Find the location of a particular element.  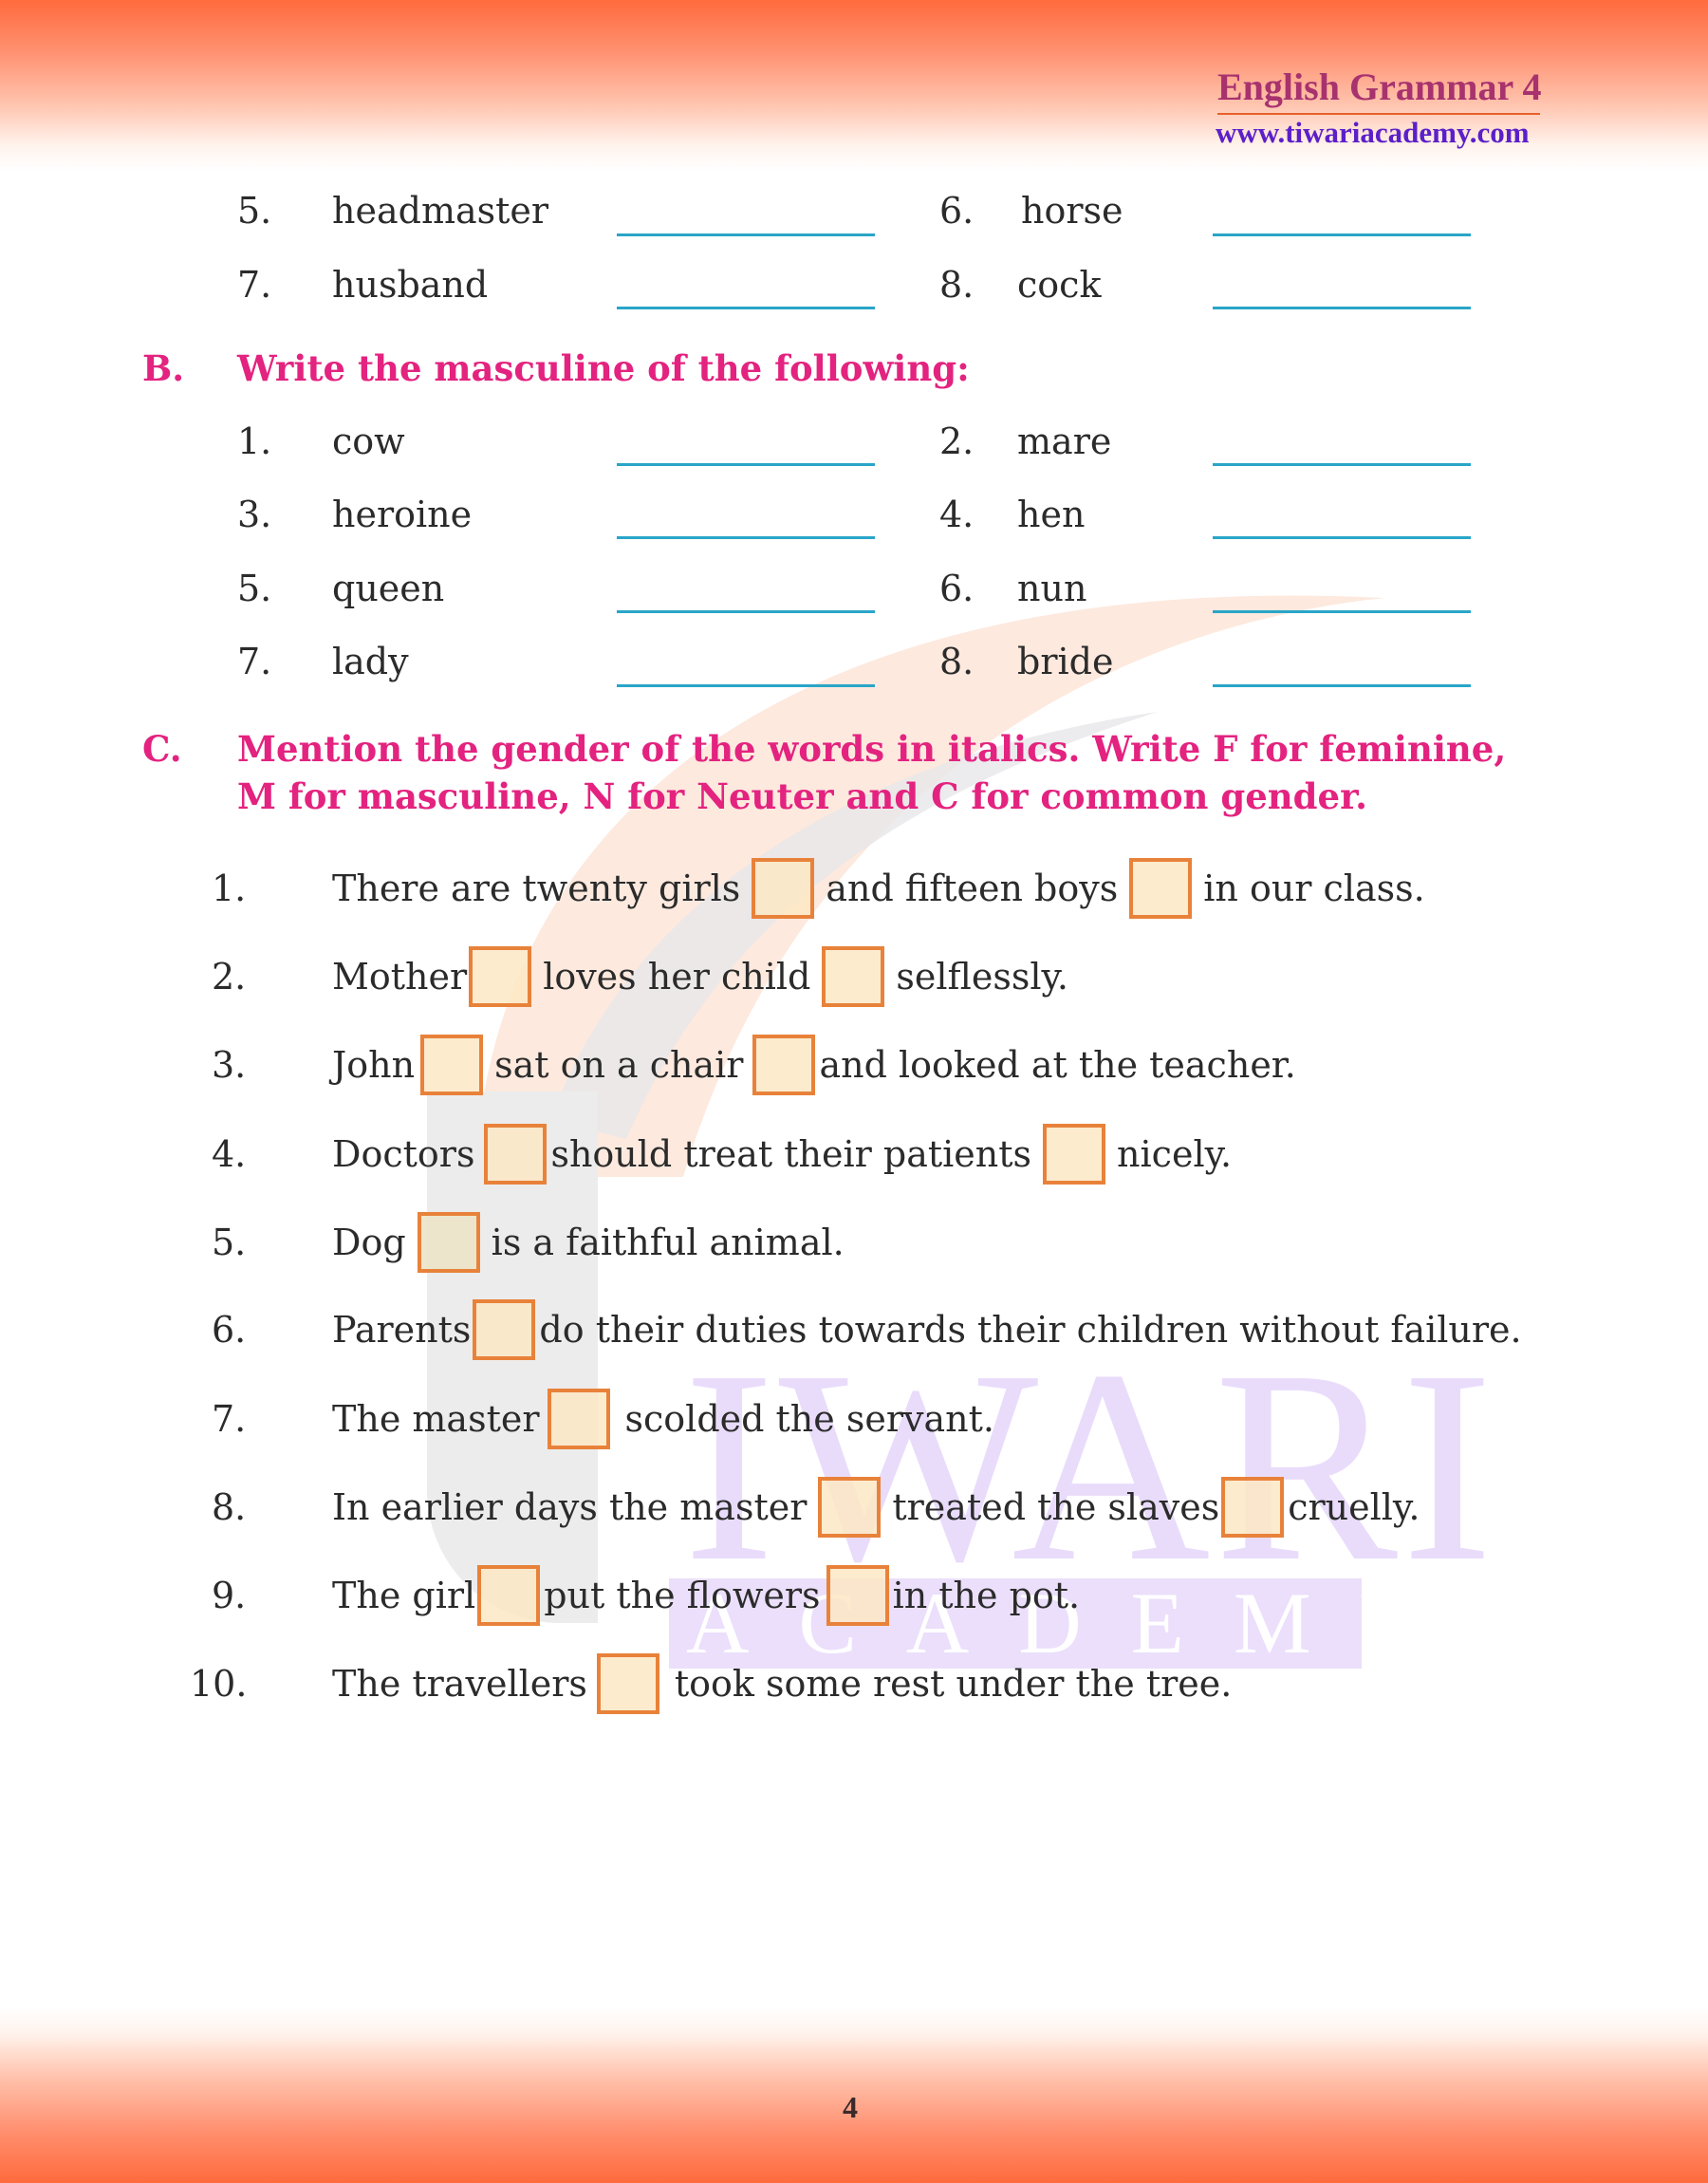

sentence-row: 9. The girl put the flowers in the pot. is located at coordinates (646, 1595).